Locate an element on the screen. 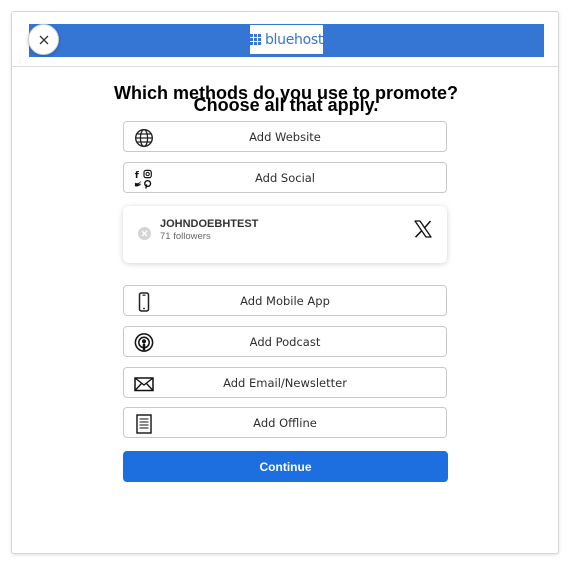 The height and width of the screenshot is (569, 574). follower-count: 71 followers is located at coordinates (185, 236).